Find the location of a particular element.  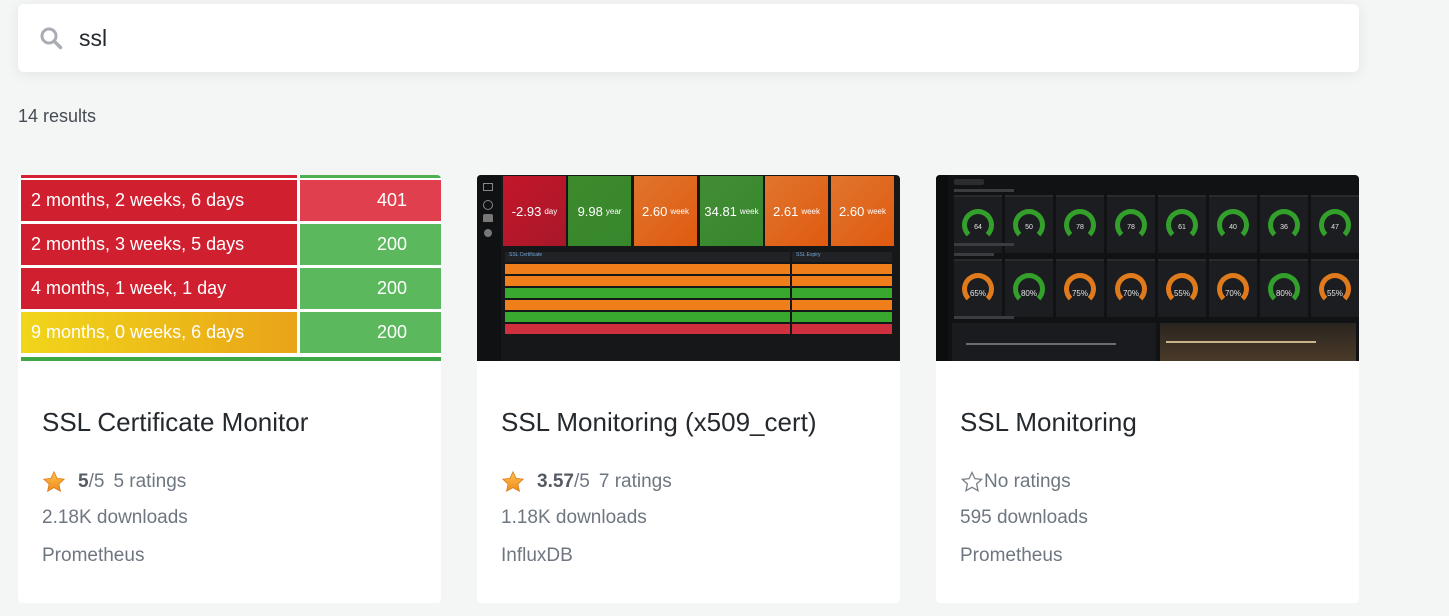

thumb-gauge-value: 65% is located at coordinates (977, 293).